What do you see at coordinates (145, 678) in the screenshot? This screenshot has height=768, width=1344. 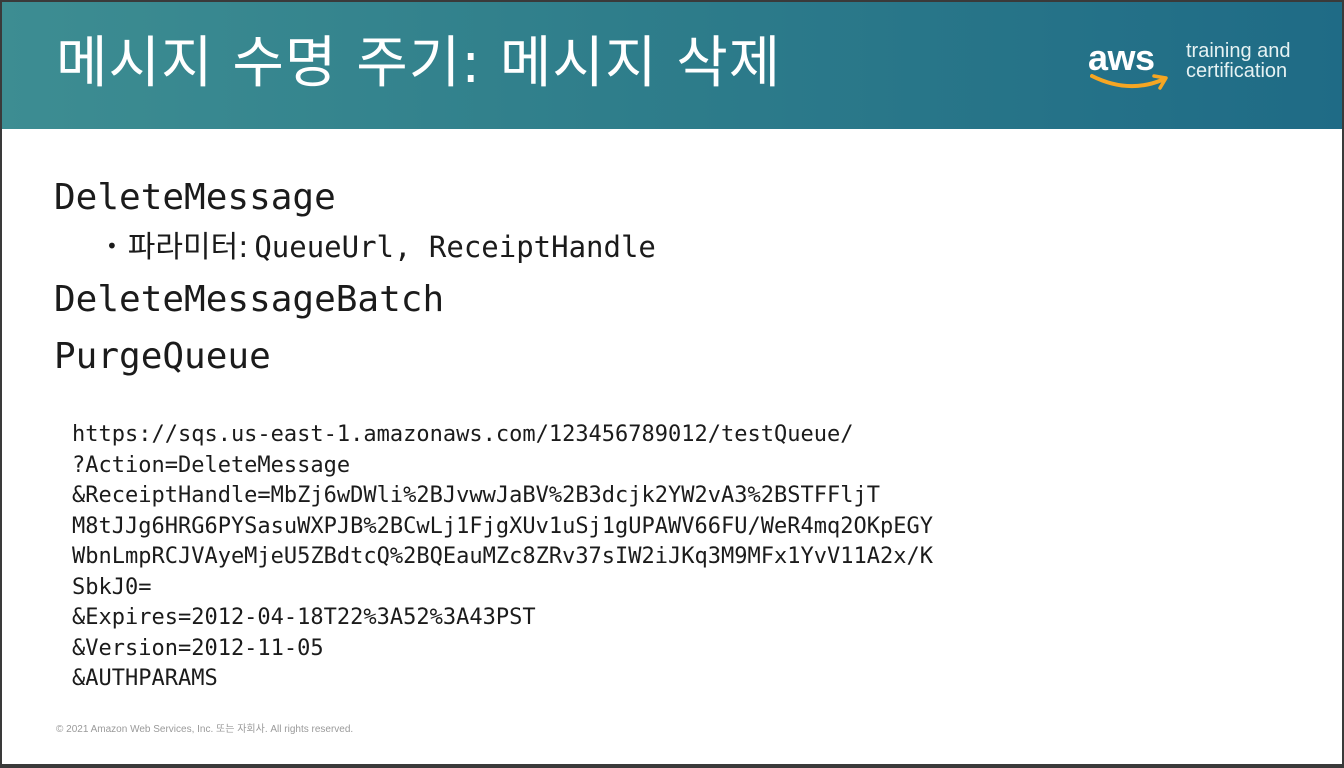 I see `code-line: &AUTHPARAMS` at bounding box center [145, 678].